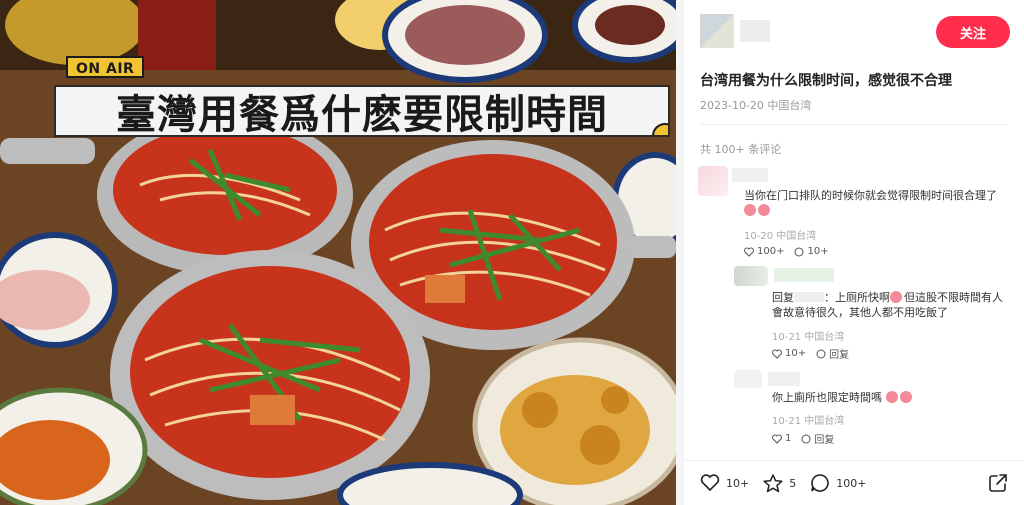 The image size is (1024, 505). Describe the element at coordinates (783, 297) in the screenshot. I see `reply-prefix: 回复` at that location.